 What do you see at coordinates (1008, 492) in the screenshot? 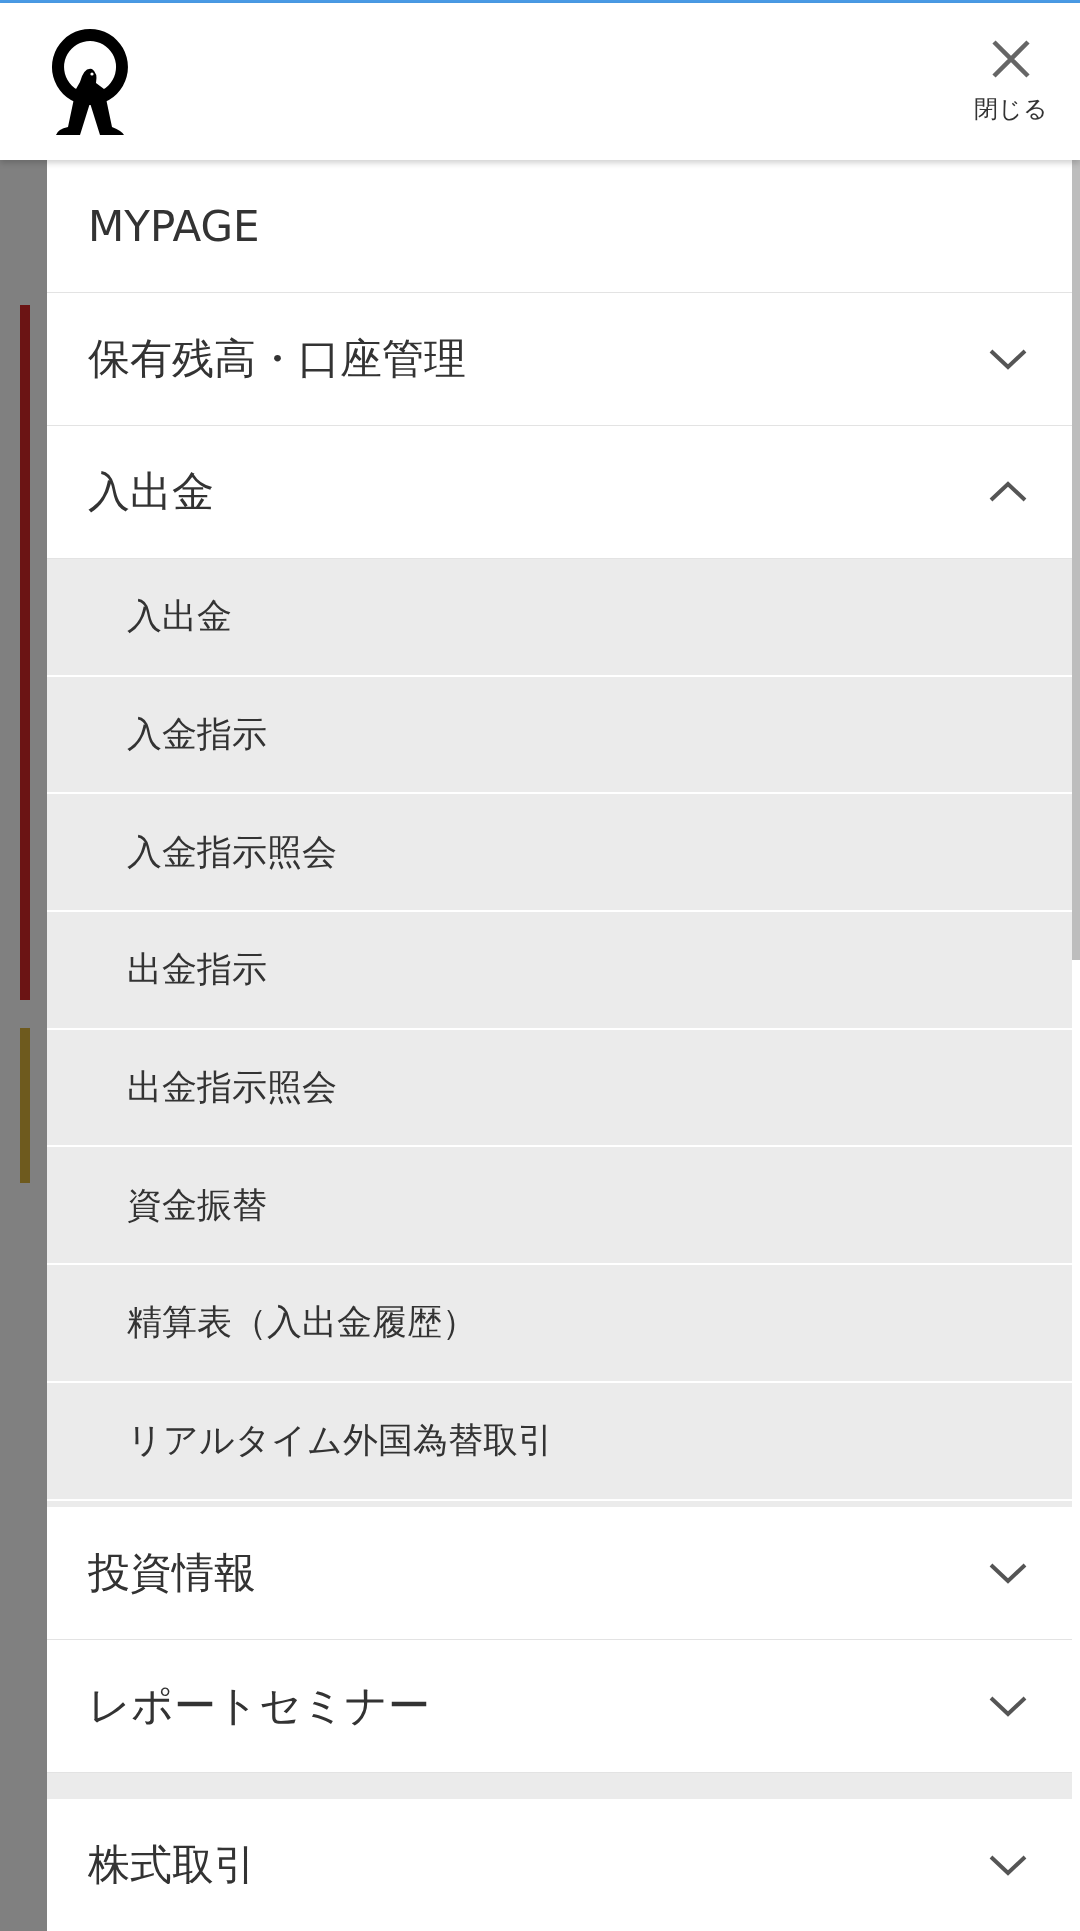
I see `chevron-up-icon` at bounding box center [1008, 492].